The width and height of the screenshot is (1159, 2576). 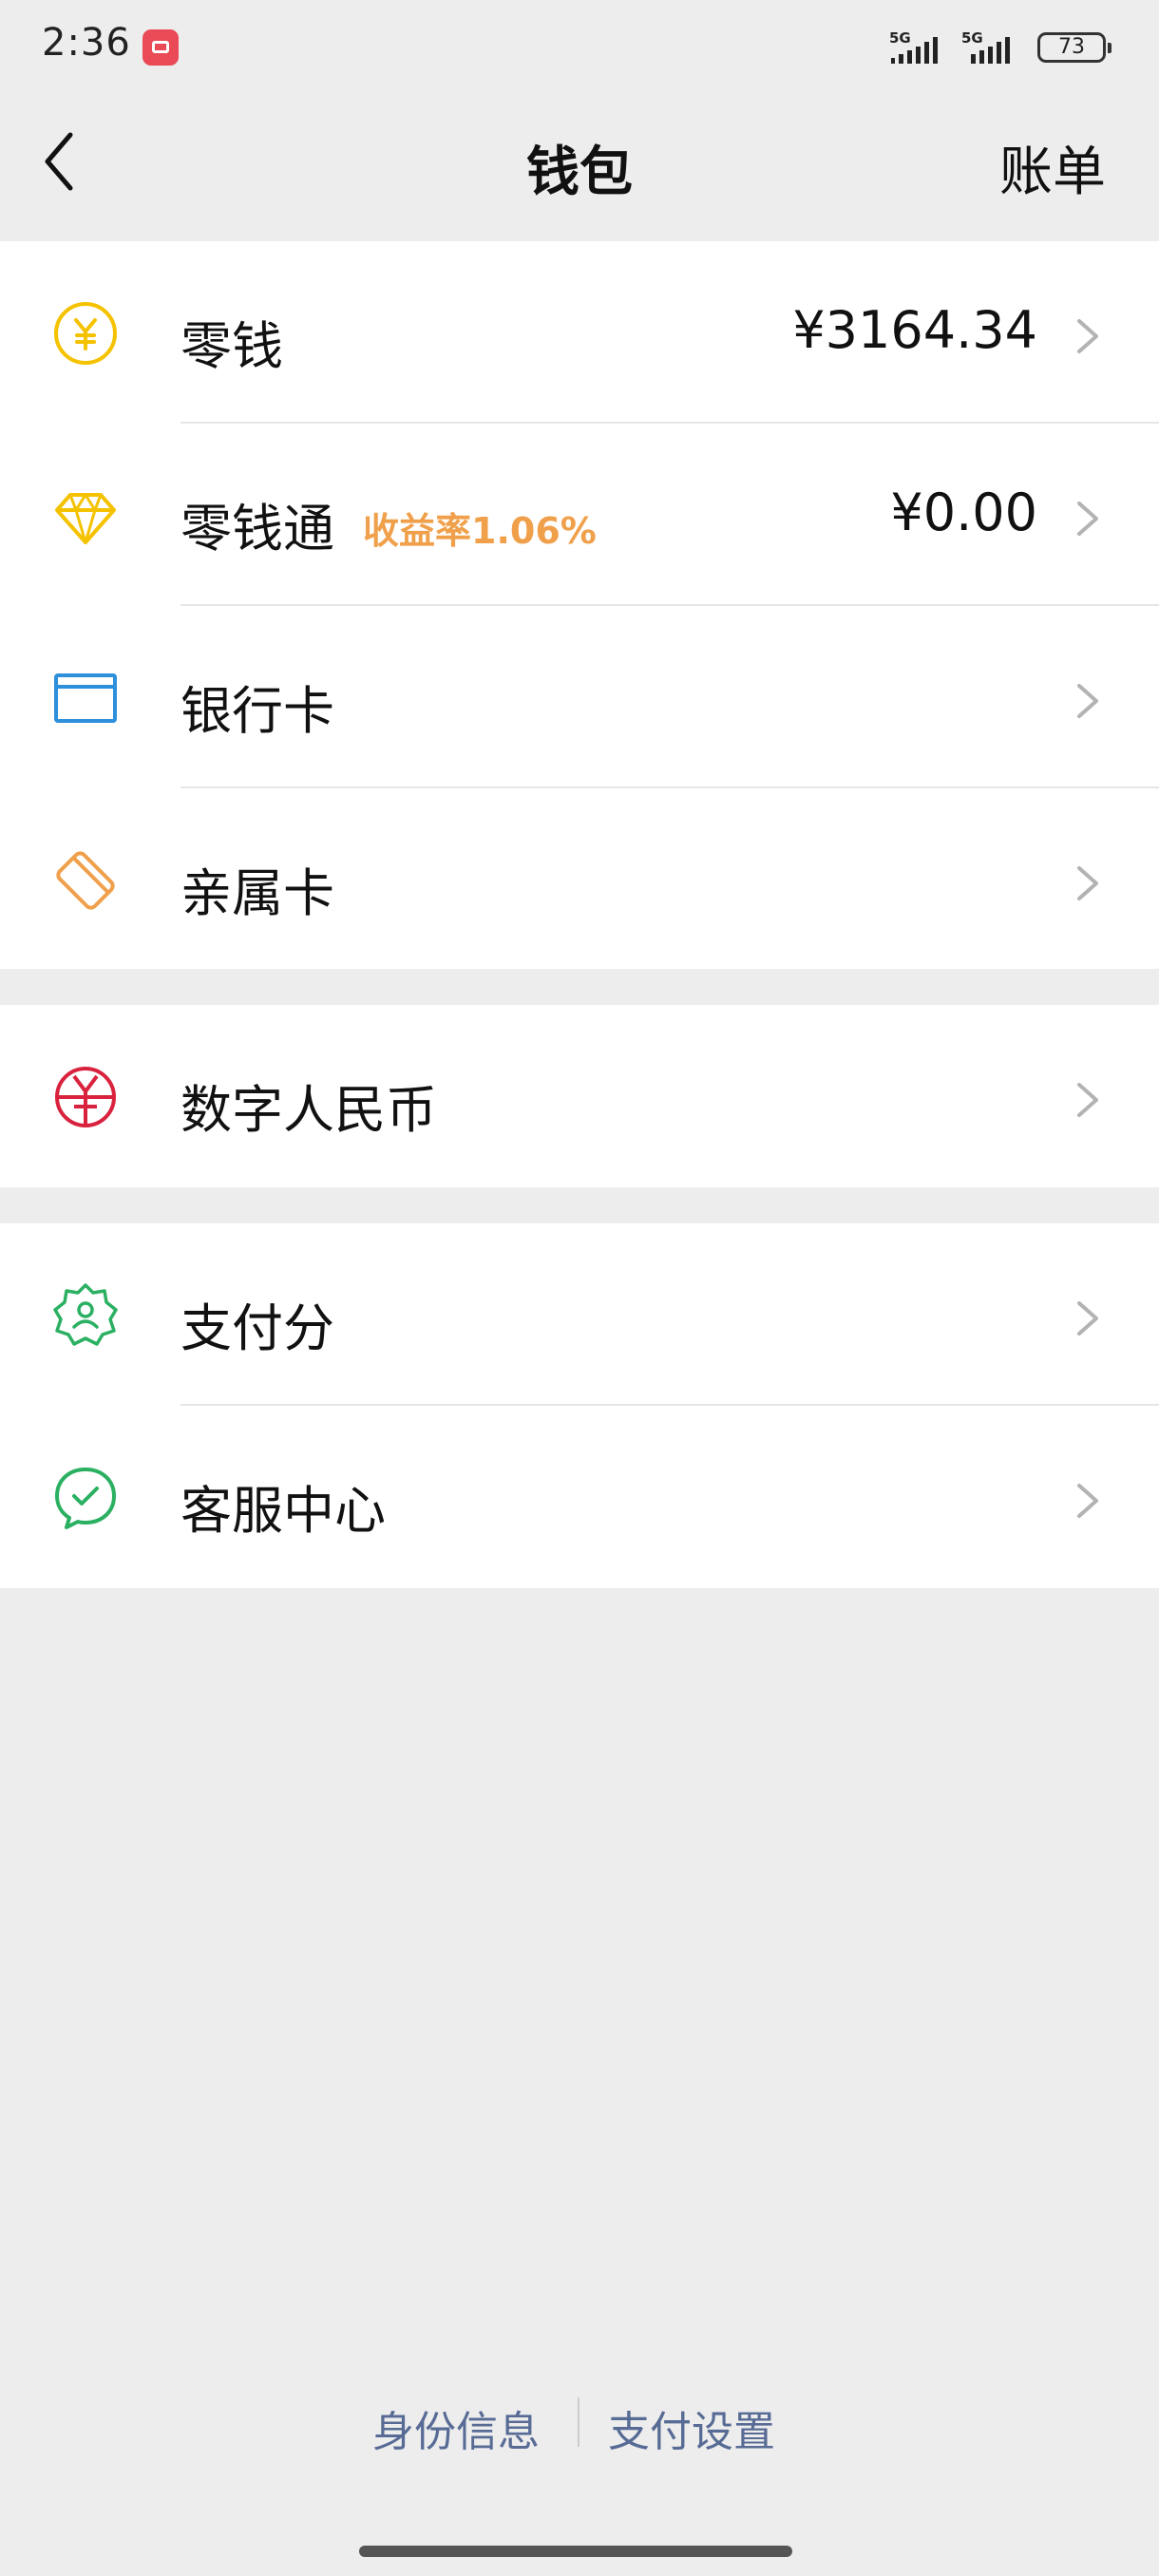 What do you see at coordinates (579, 1314) in the screenshot?
I see `row-pay-score: 支付分` at bounding box center [579, 1314].